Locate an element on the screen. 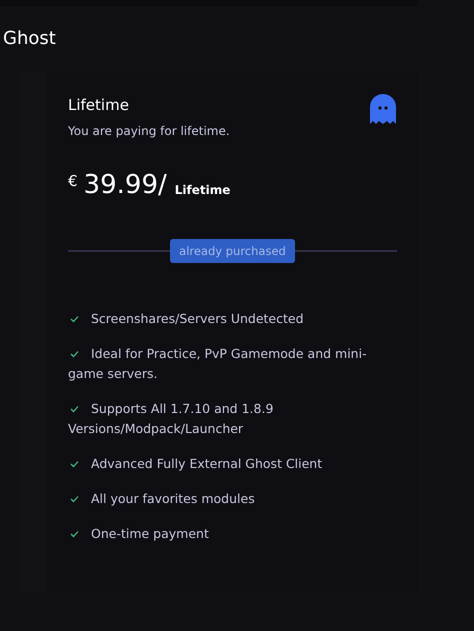  feature-item: Advanced Fully External Ghost Client is located at coordinates (232, 464).